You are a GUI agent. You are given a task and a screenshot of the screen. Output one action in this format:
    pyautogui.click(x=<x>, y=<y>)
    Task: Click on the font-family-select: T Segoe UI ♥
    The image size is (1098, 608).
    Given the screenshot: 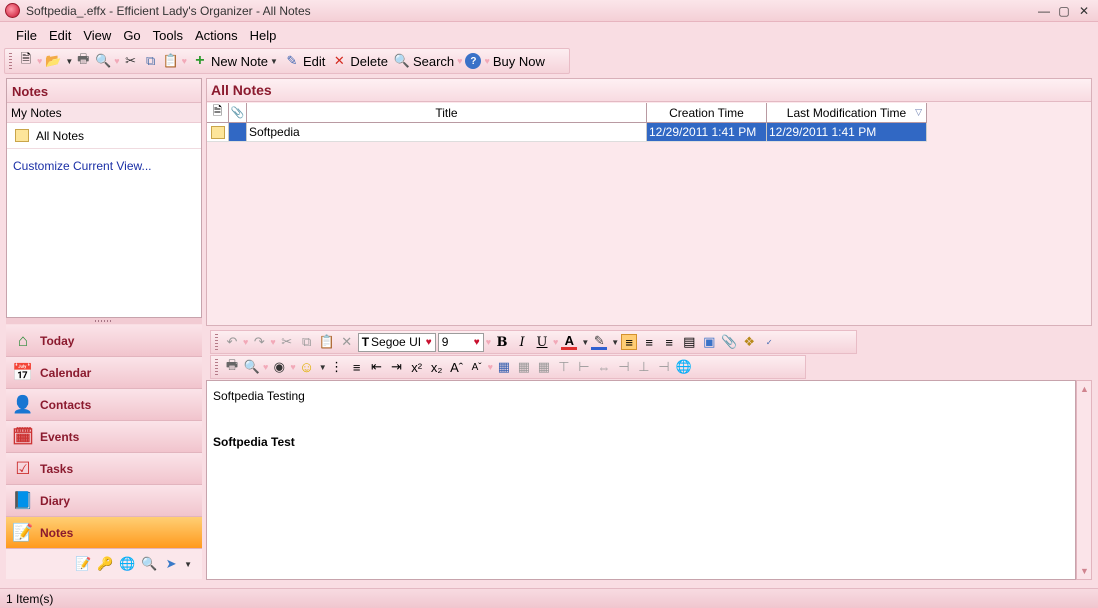 What is the action you would take?
    pyautogui.click(x=396, y=342)
    